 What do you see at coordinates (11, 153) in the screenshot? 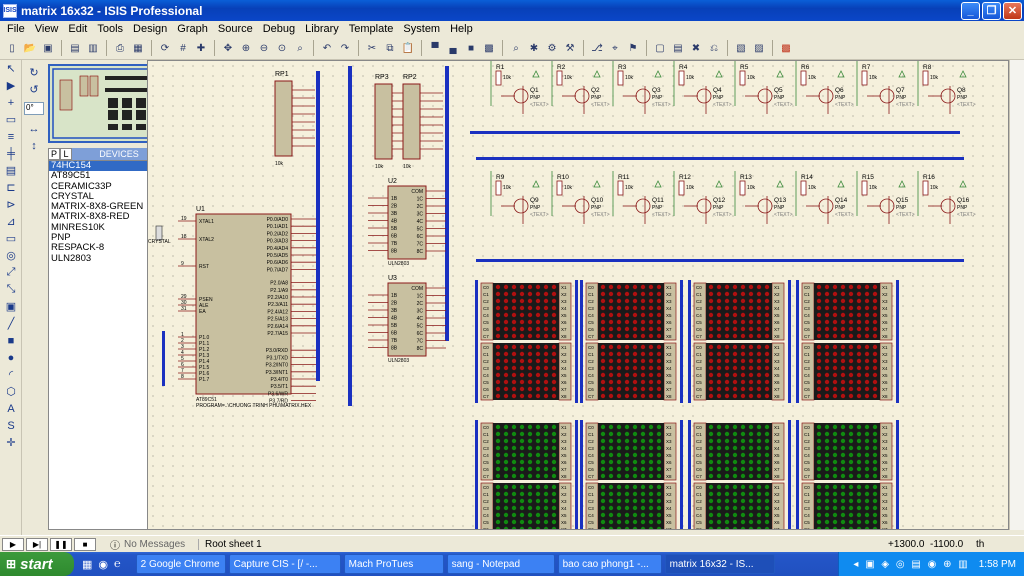
I see `buses-icon: ╪` at bounding box center [11, 153].